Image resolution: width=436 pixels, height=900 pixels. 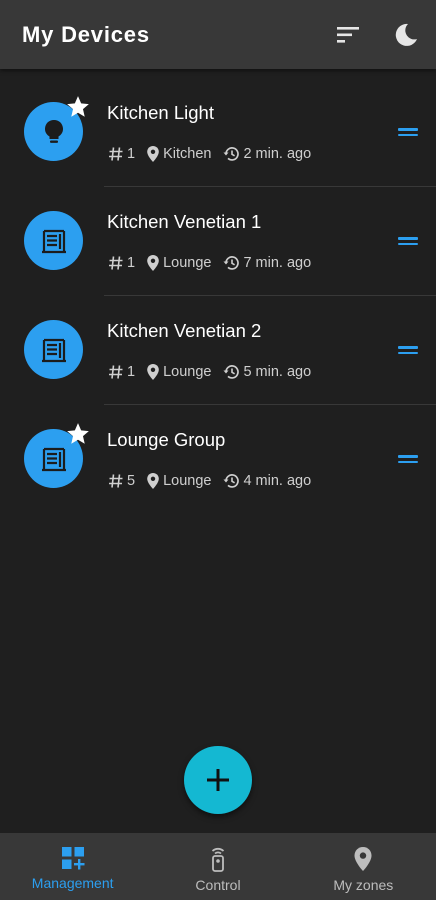 I want to click on device-zone-text: Kitchen, so click(x=187, y=154).